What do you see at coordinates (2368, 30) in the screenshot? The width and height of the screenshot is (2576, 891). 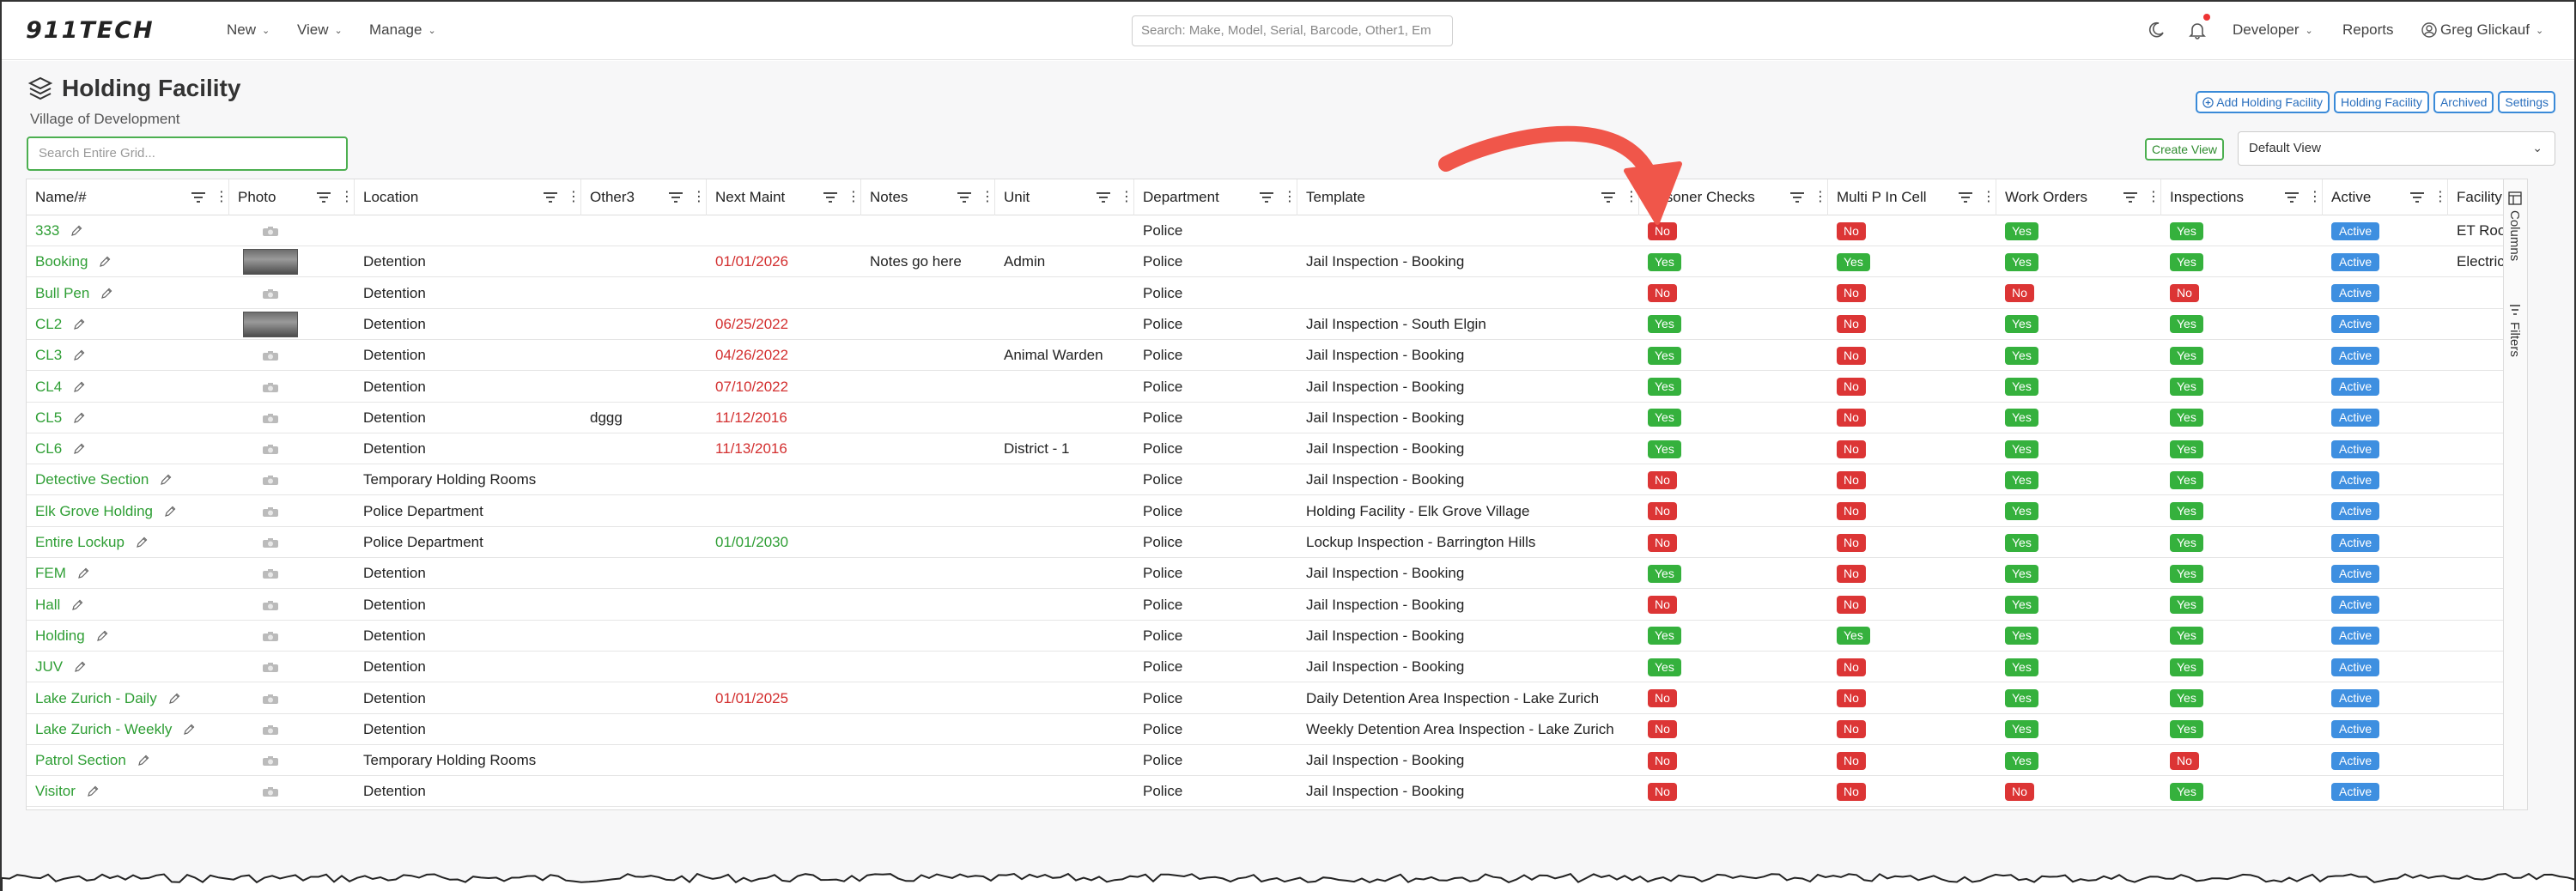 I see `nav-reports-link: Reports` at bounding box center [2368, 30].